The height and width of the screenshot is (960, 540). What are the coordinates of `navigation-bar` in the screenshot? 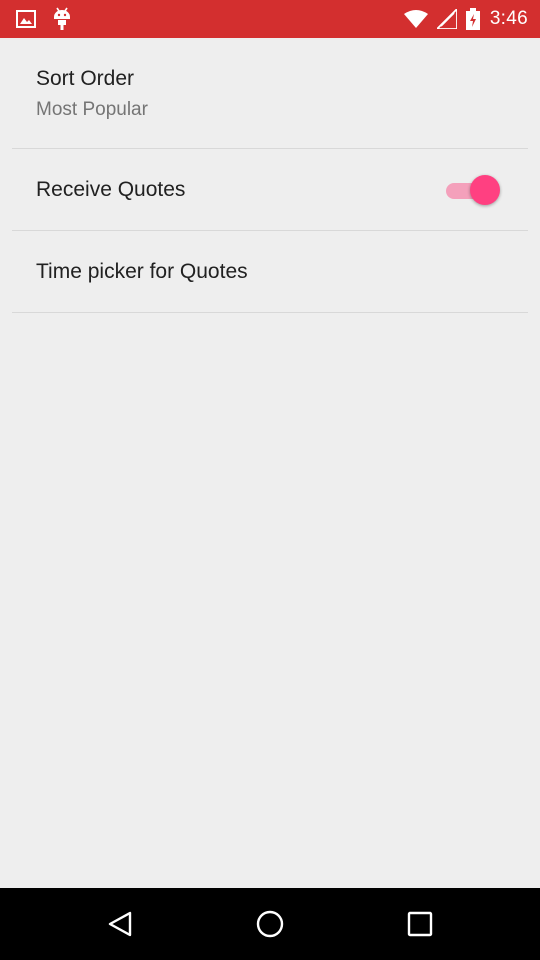 It's located at (270, 924).